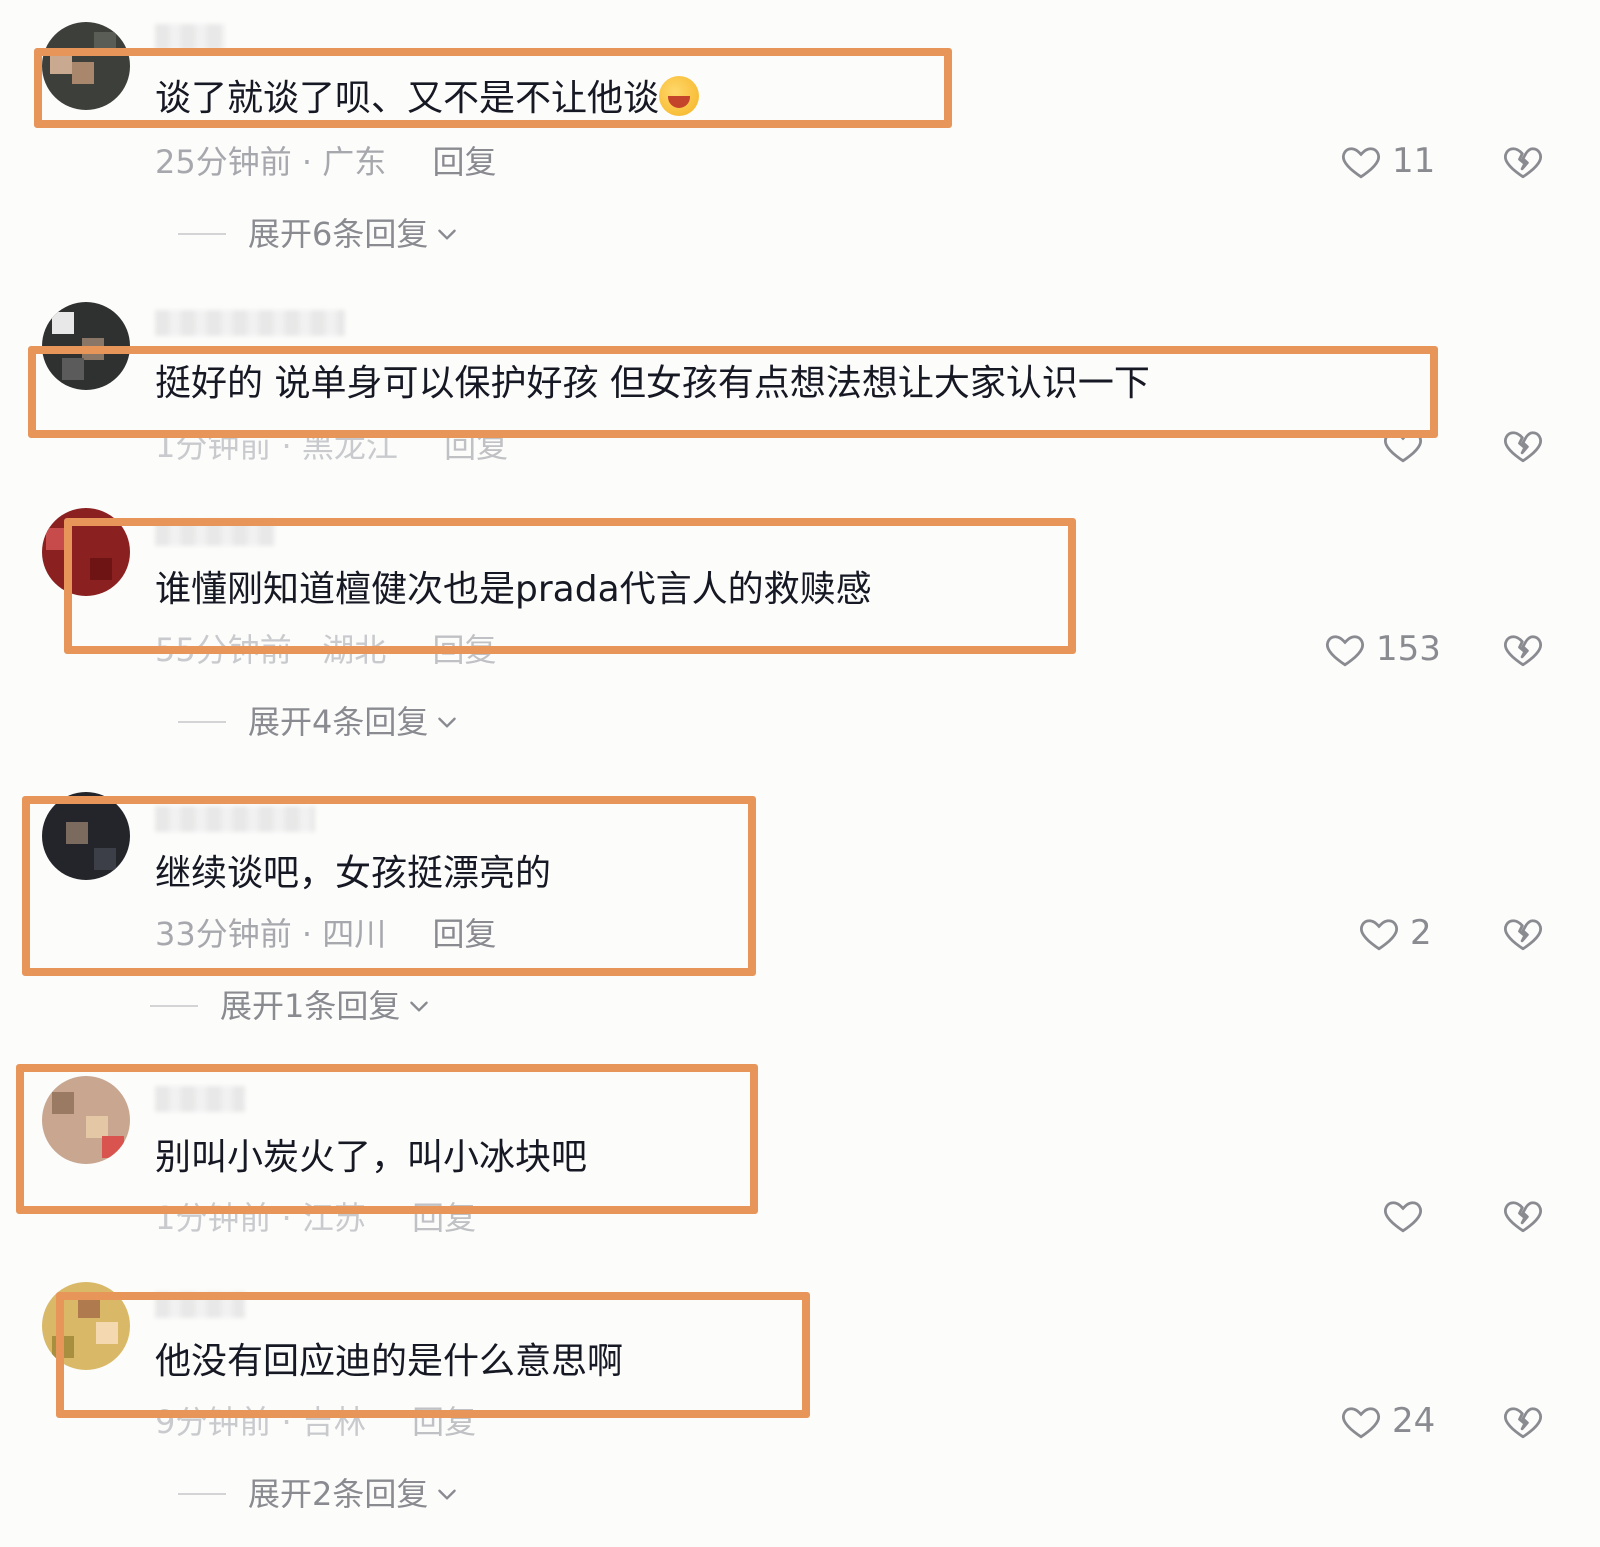 This screenshot has height=1547, width=1600. Describe the element at coordinates (223, 162) in the screenshot. I see `timestamp: 25分钟前` at that location.